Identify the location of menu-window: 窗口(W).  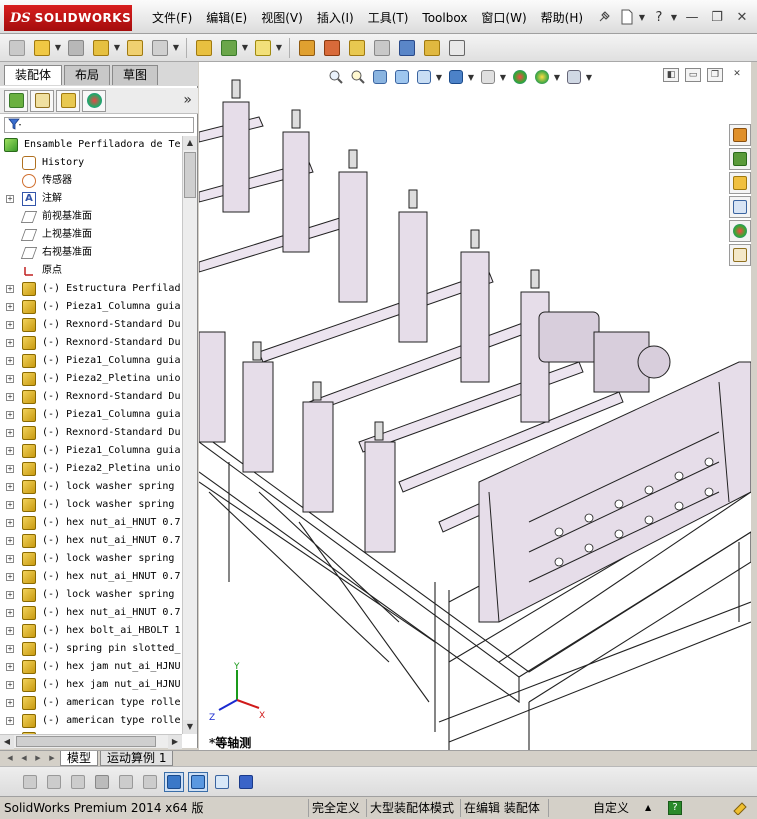
(503, 18).